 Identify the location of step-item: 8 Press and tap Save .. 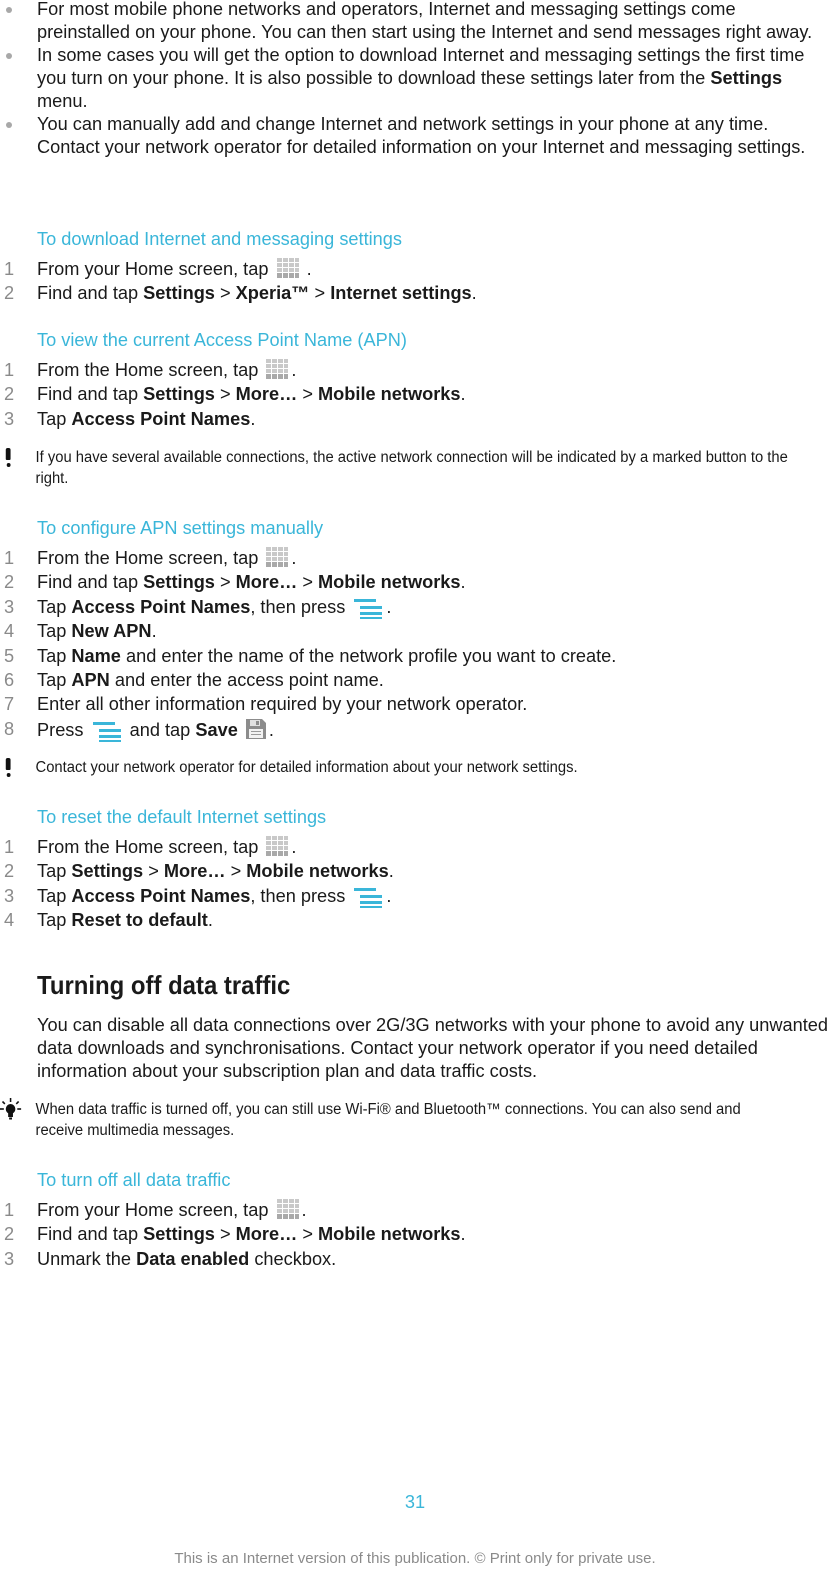
(139, 729).